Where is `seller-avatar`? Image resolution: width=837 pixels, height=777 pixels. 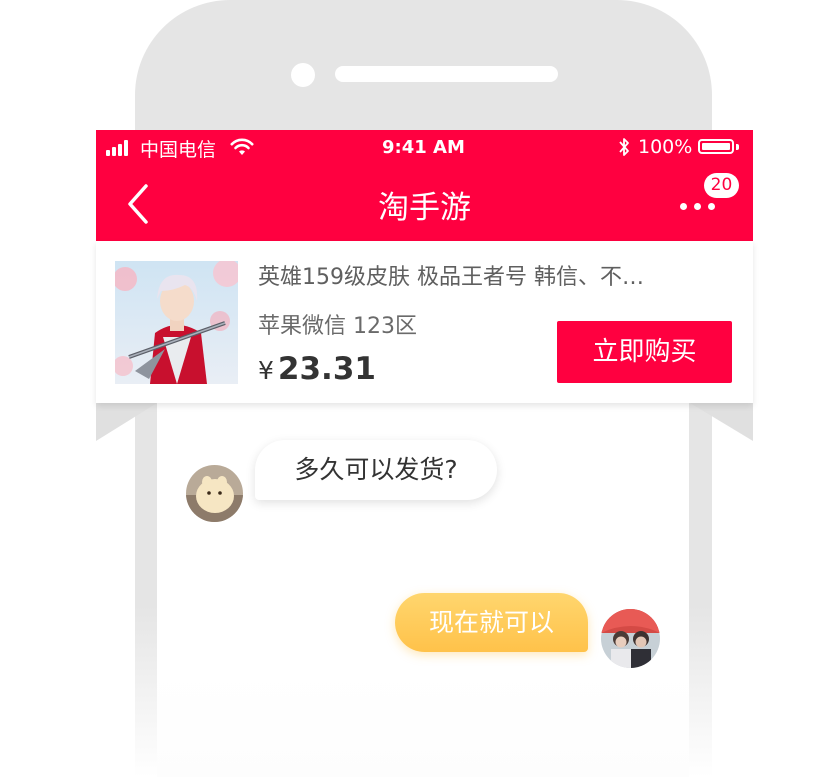 seller-avatar is located at coordinates (214, 493).